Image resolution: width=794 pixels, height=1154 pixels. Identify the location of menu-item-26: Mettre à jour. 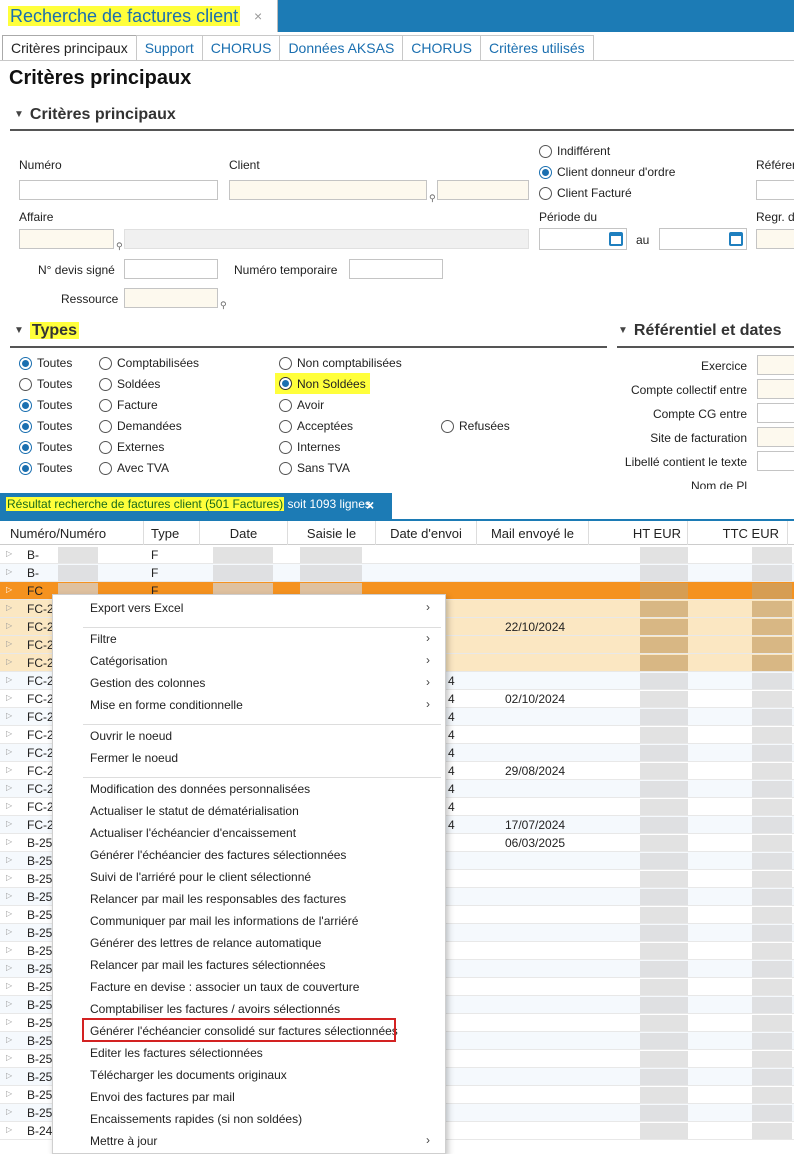
(123, 1141).